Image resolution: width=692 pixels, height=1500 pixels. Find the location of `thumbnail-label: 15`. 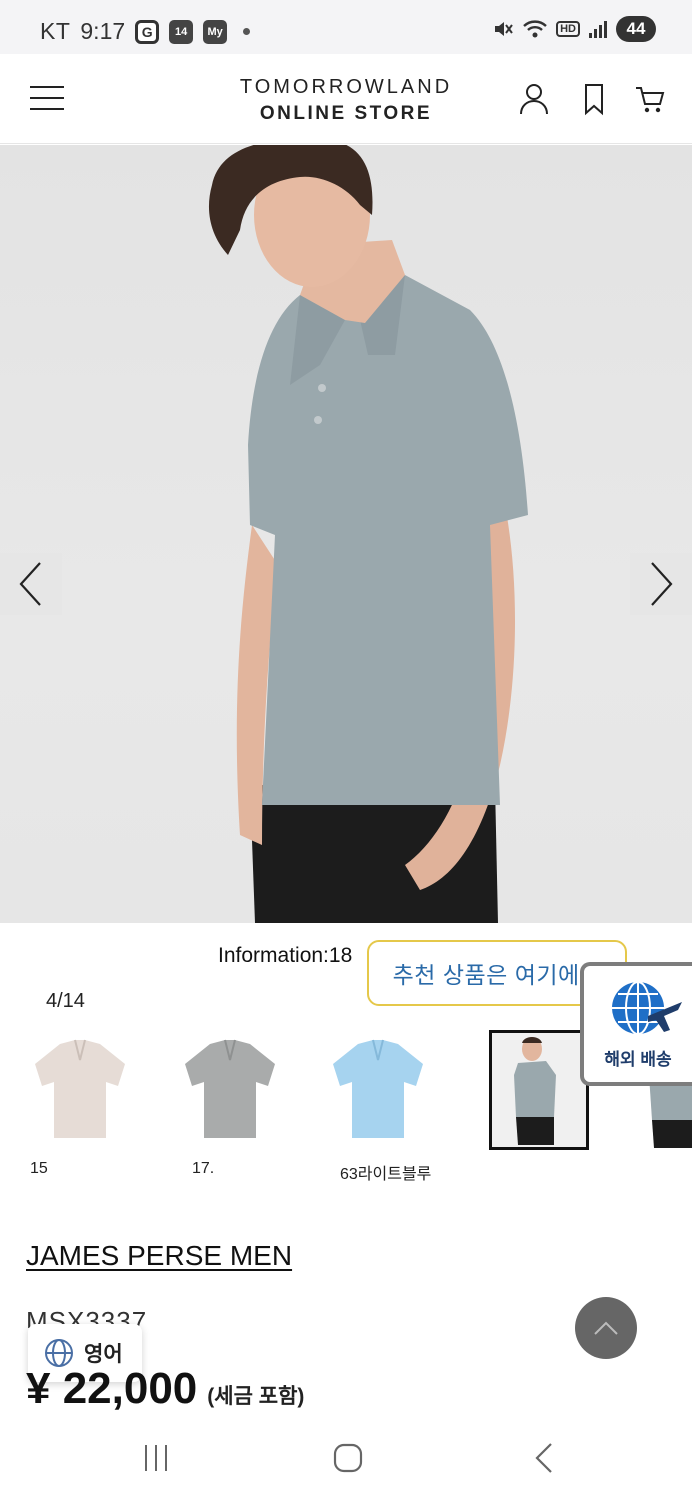

thumbnail-label: 15 is located at coordinates (39, 1168).